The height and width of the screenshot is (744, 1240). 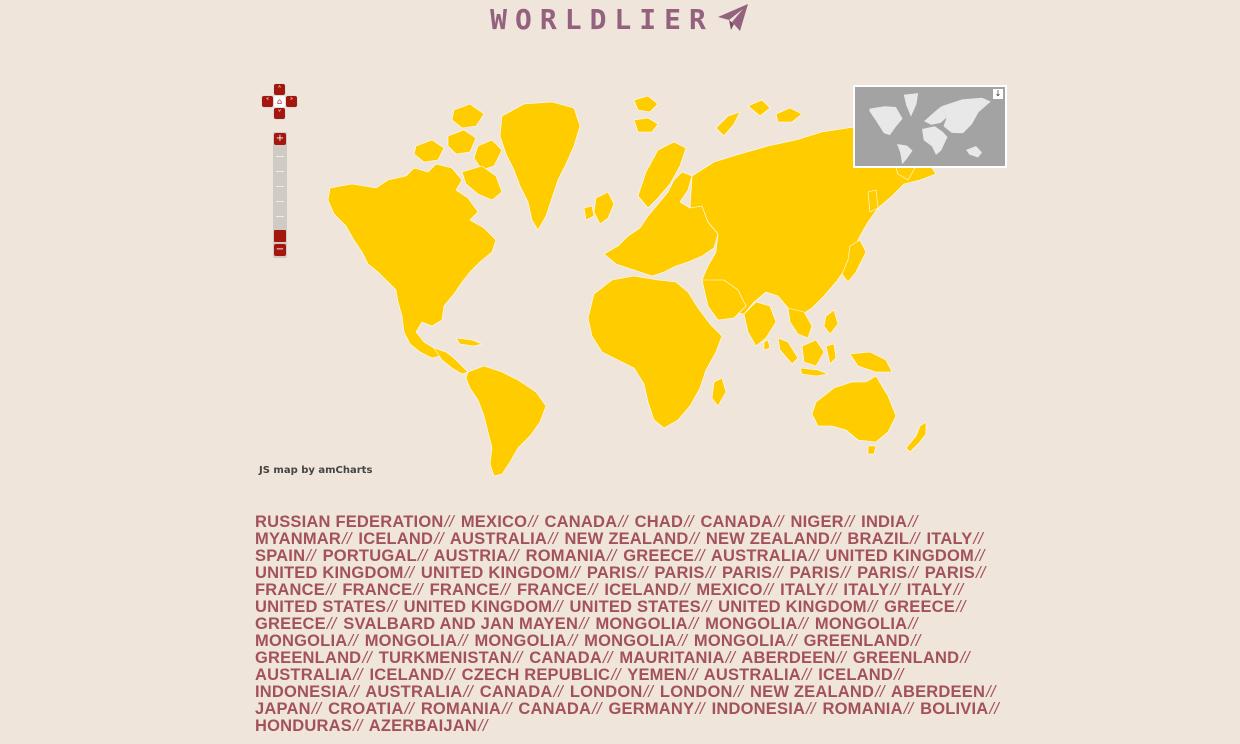 I want to click on place-link: AZERBAIJAN, so click(x=423, y=726).